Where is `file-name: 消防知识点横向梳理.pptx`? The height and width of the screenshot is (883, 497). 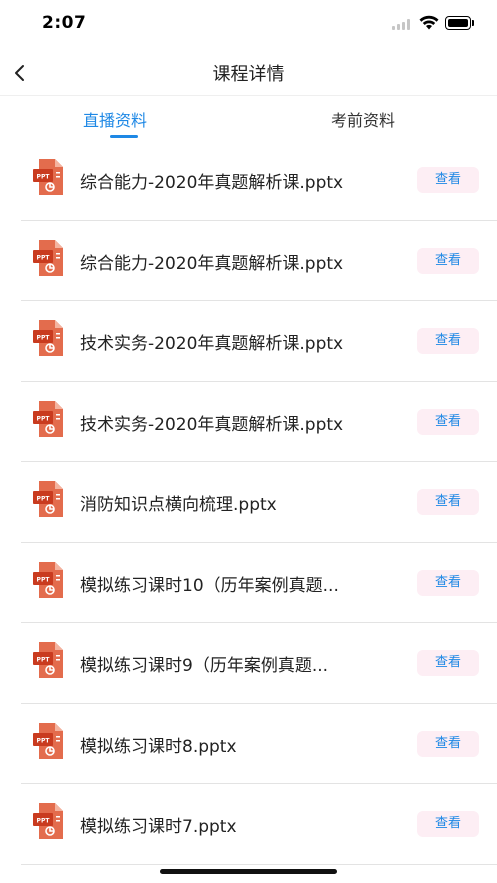 file-name: 消防知识点横向梳理.pptx is located at coordinates (178, 505).